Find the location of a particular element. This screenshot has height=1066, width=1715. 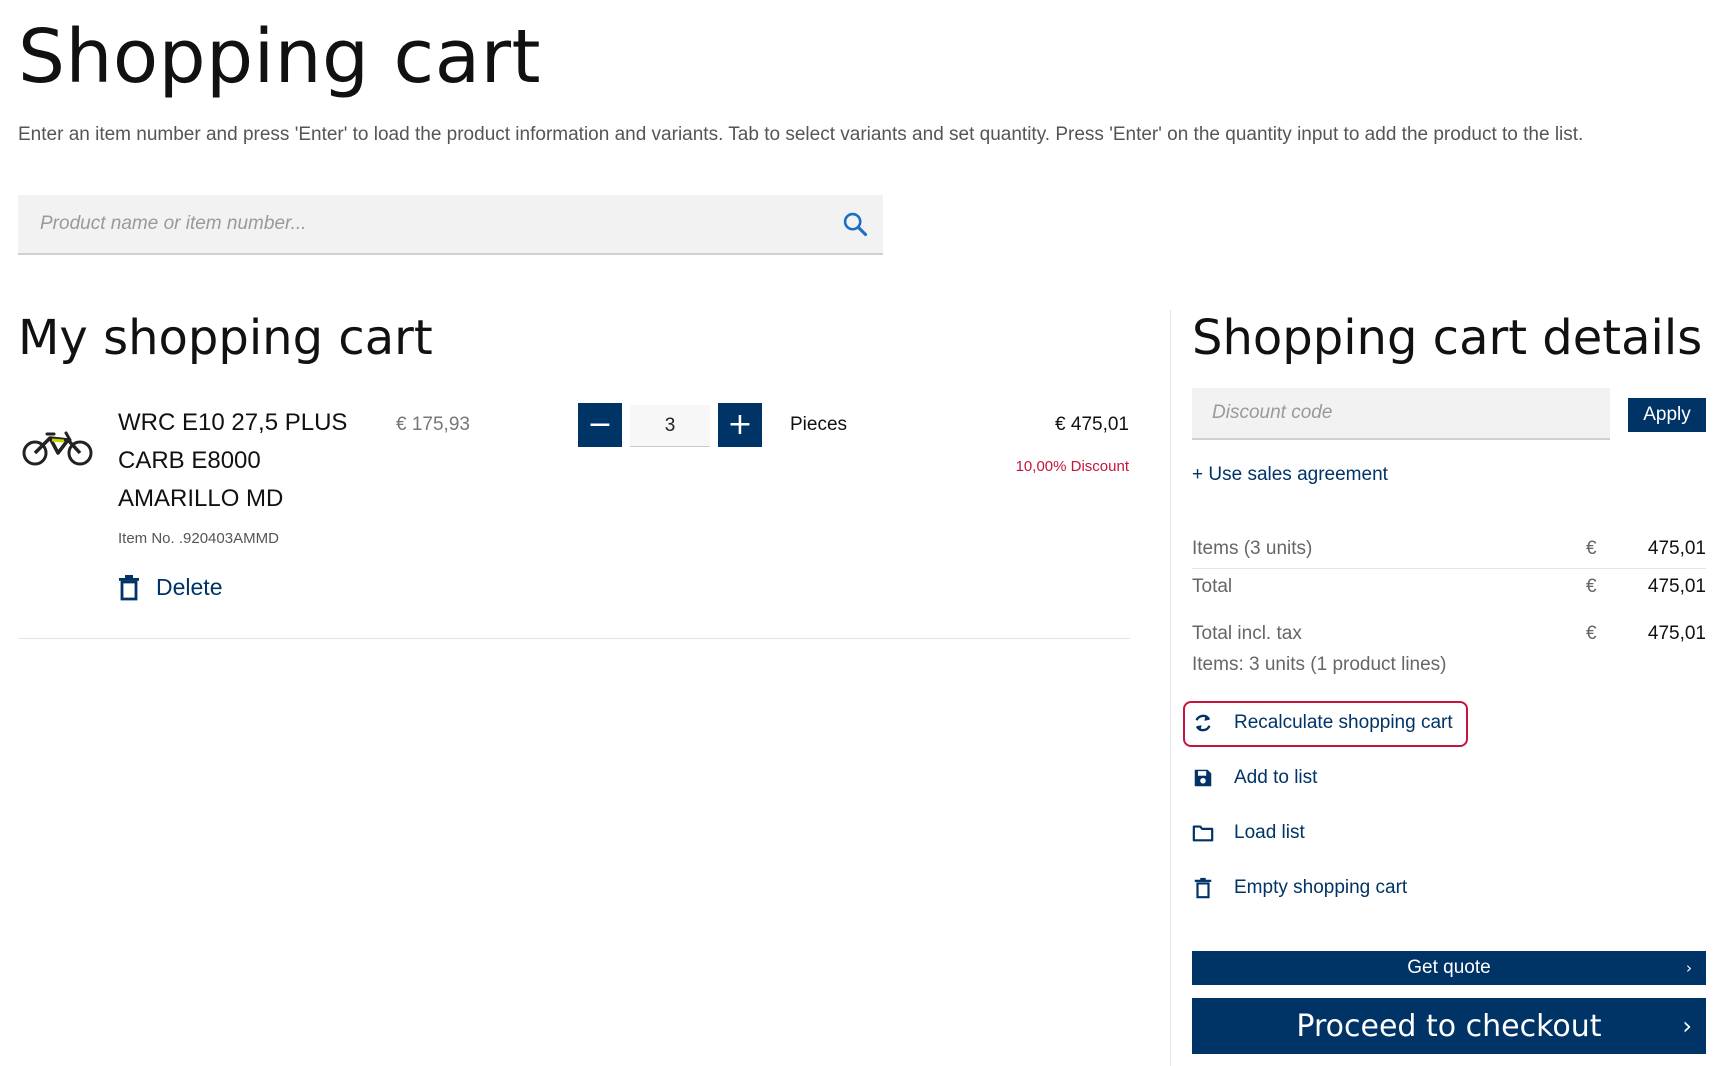

summary-row-total-incl-tax: Total incl. tax € 475,01 is located at coordinates (1449, 638).